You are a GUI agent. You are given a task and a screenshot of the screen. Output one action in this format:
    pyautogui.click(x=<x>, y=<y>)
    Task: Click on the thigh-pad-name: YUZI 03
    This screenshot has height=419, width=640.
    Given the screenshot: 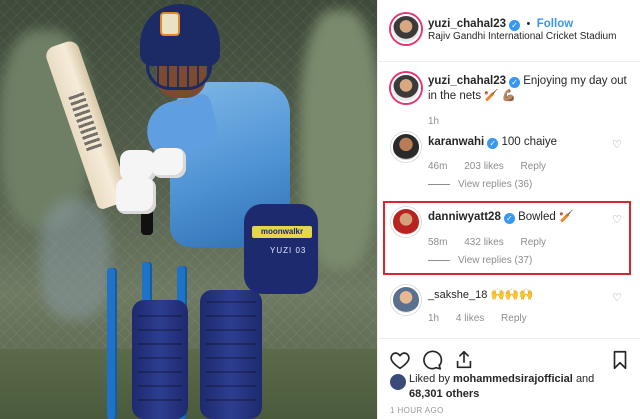 What is the action you would take?
    pyautogui.click(x=288, y=250)
    